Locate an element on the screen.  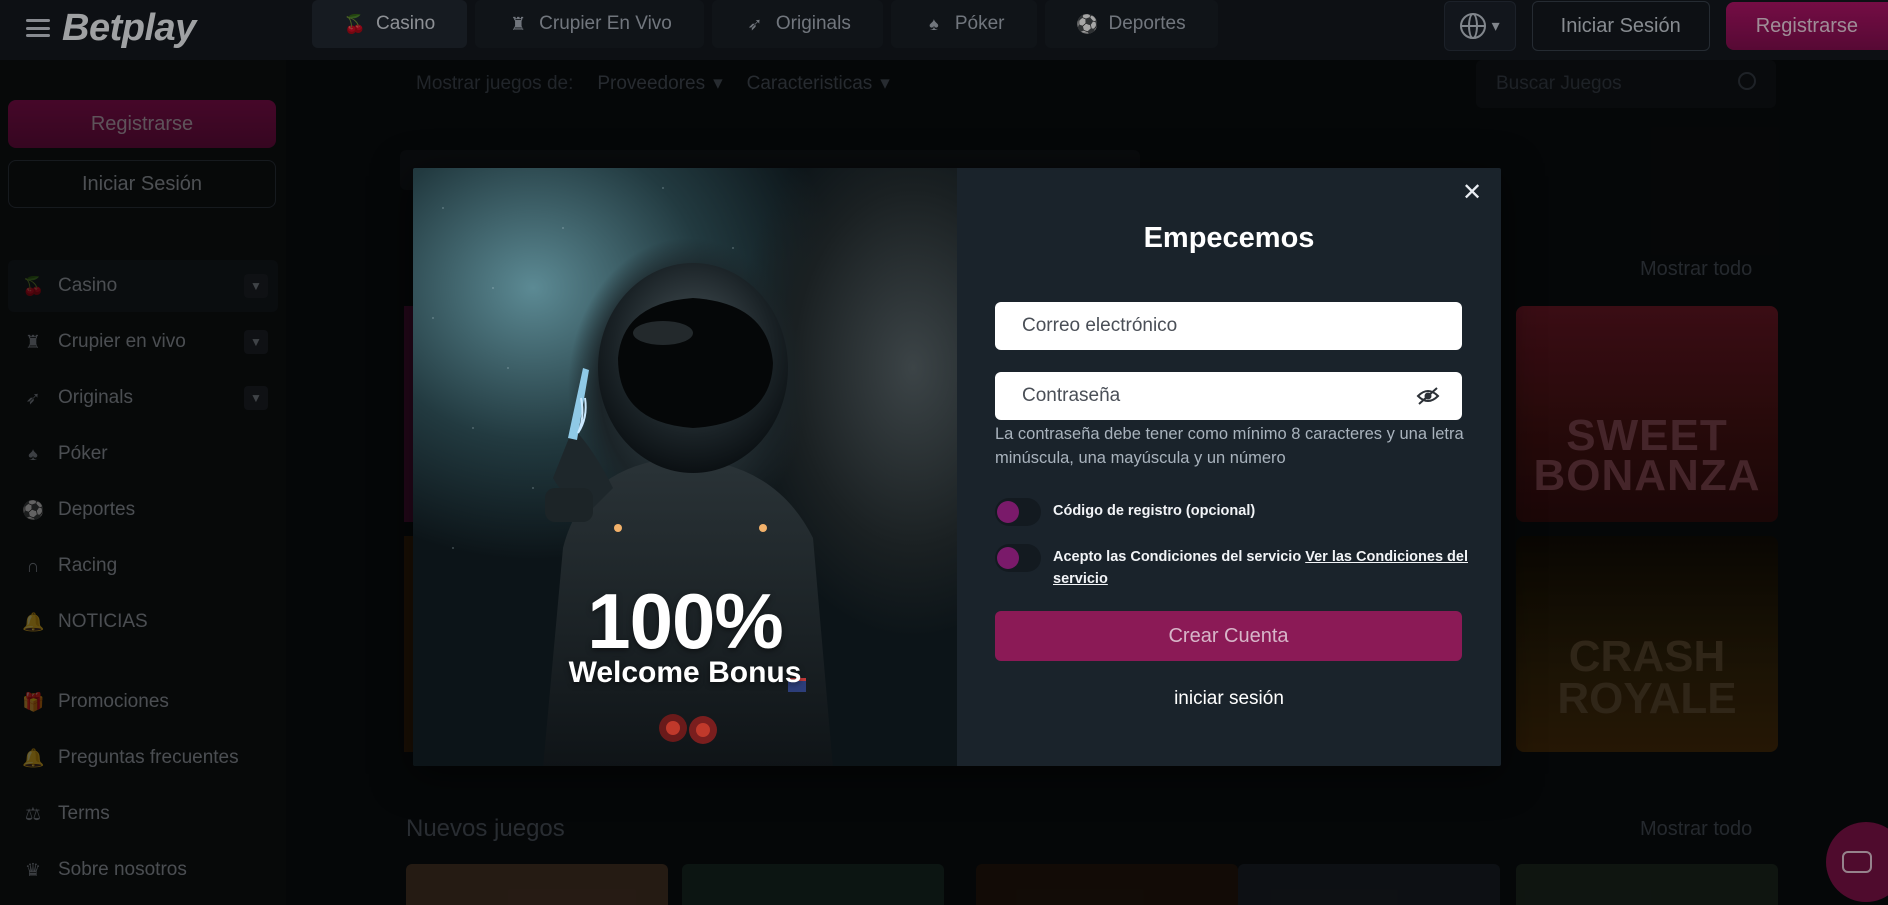
login-link: iniciar sesión is located at coordinates (1229, 699).